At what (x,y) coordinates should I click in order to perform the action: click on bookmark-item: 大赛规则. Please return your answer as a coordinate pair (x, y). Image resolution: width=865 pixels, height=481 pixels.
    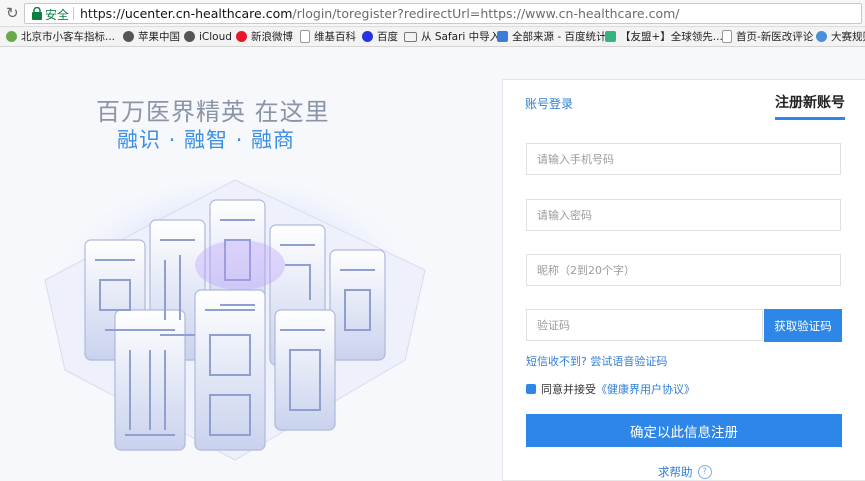
    Looking at the image, I should click on (840, 36).